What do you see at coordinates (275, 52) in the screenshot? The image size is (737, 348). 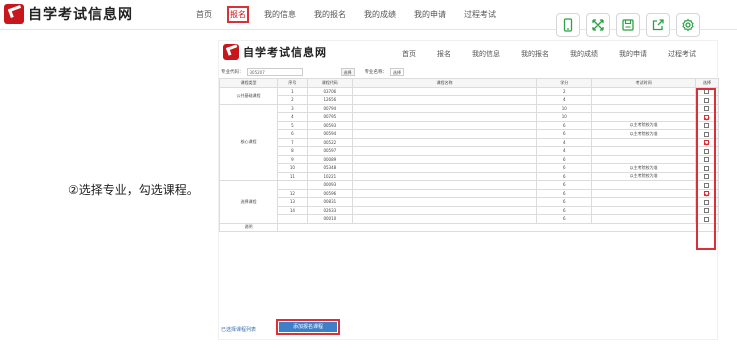 I see `inner-logo: 自学考试信息网` at bounding box center [275, 52].